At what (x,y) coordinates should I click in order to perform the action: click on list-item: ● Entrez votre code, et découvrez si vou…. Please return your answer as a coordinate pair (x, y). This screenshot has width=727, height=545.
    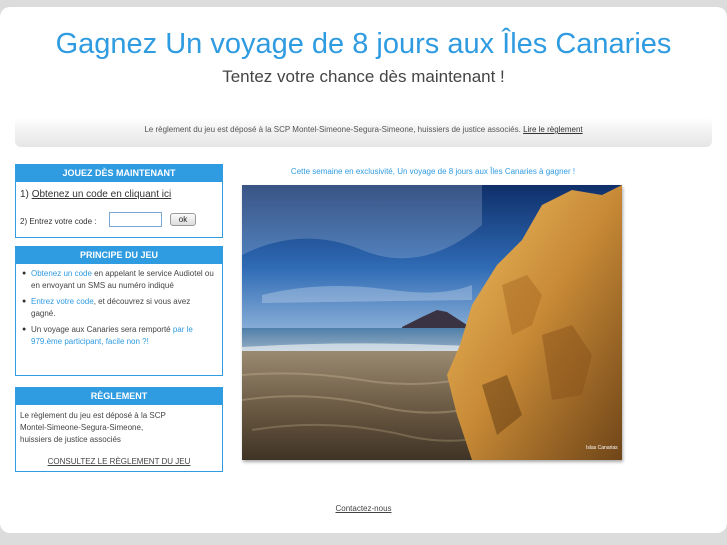
    Looking at the image, I should click on (119, 308).